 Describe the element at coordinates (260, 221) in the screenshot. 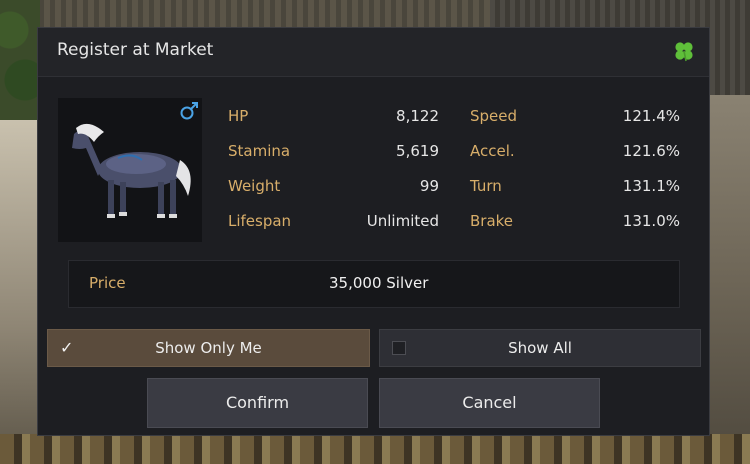

I see `stat-label-lifespan: Lifespan` at that location.